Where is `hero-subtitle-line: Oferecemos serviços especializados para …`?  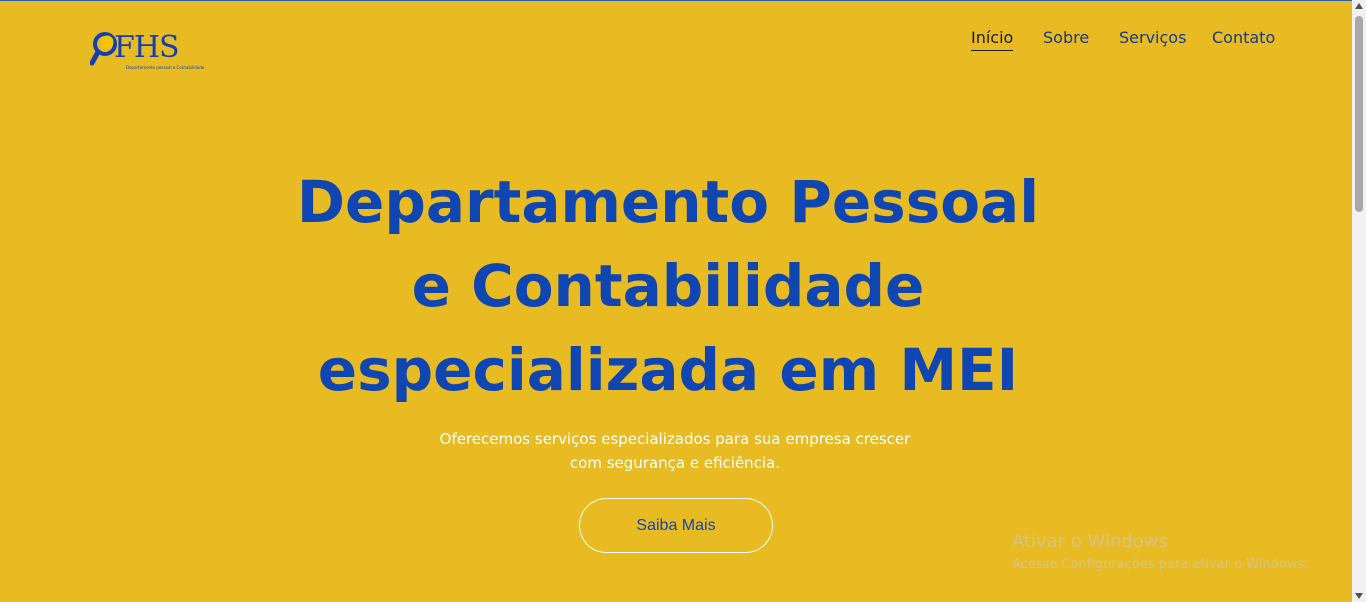
hero-subtitle-line: Oferecemos serviços especializados para … is located at coordinates (675, 439).